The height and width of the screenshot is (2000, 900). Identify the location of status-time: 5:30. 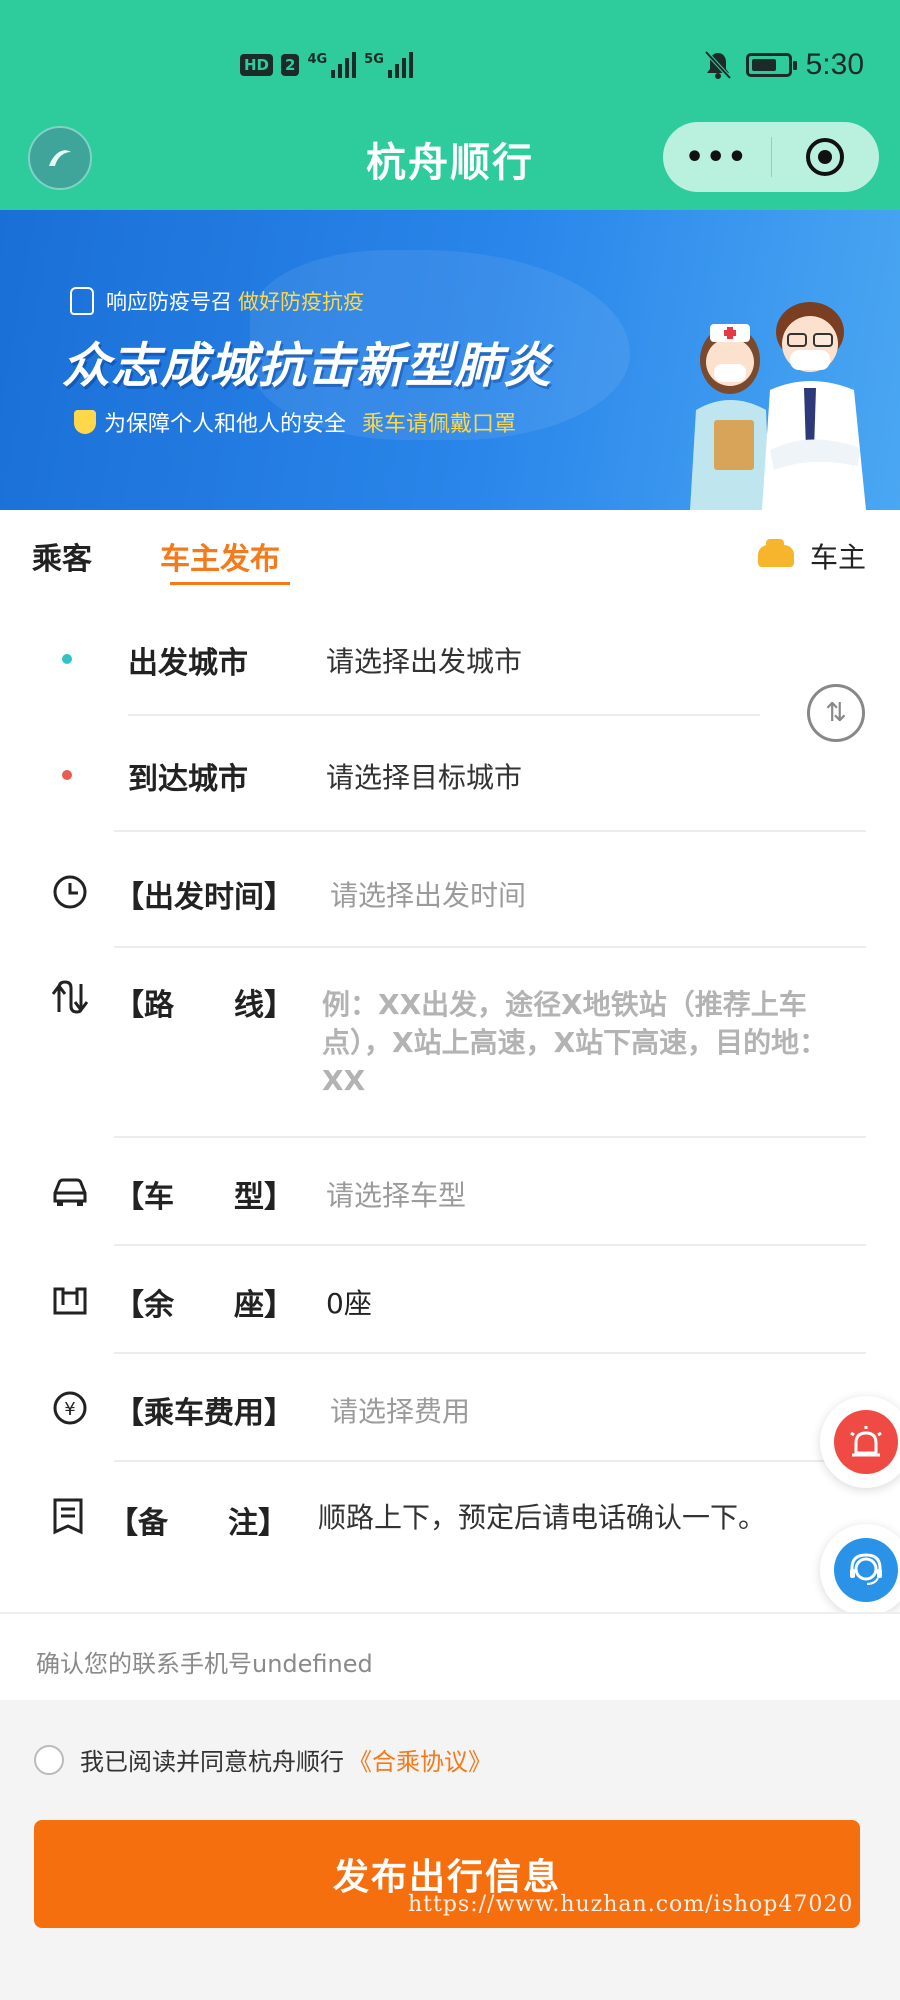
(834, 64).